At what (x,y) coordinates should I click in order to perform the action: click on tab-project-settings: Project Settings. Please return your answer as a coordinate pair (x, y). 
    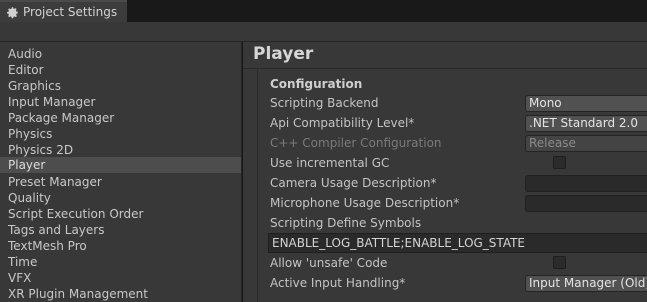
    Looking at the image, I should click on (63, 11).